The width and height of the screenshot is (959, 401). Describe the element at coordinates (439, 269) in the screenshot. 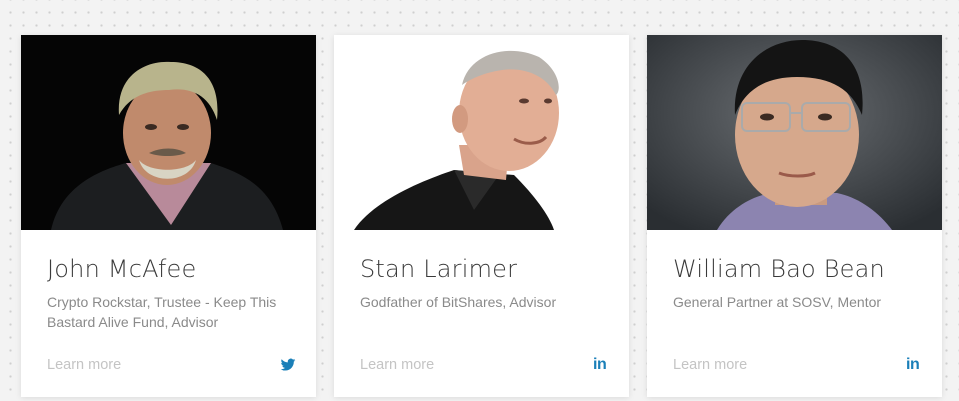

I see `advisor-name: Stan Larimer` at that location.